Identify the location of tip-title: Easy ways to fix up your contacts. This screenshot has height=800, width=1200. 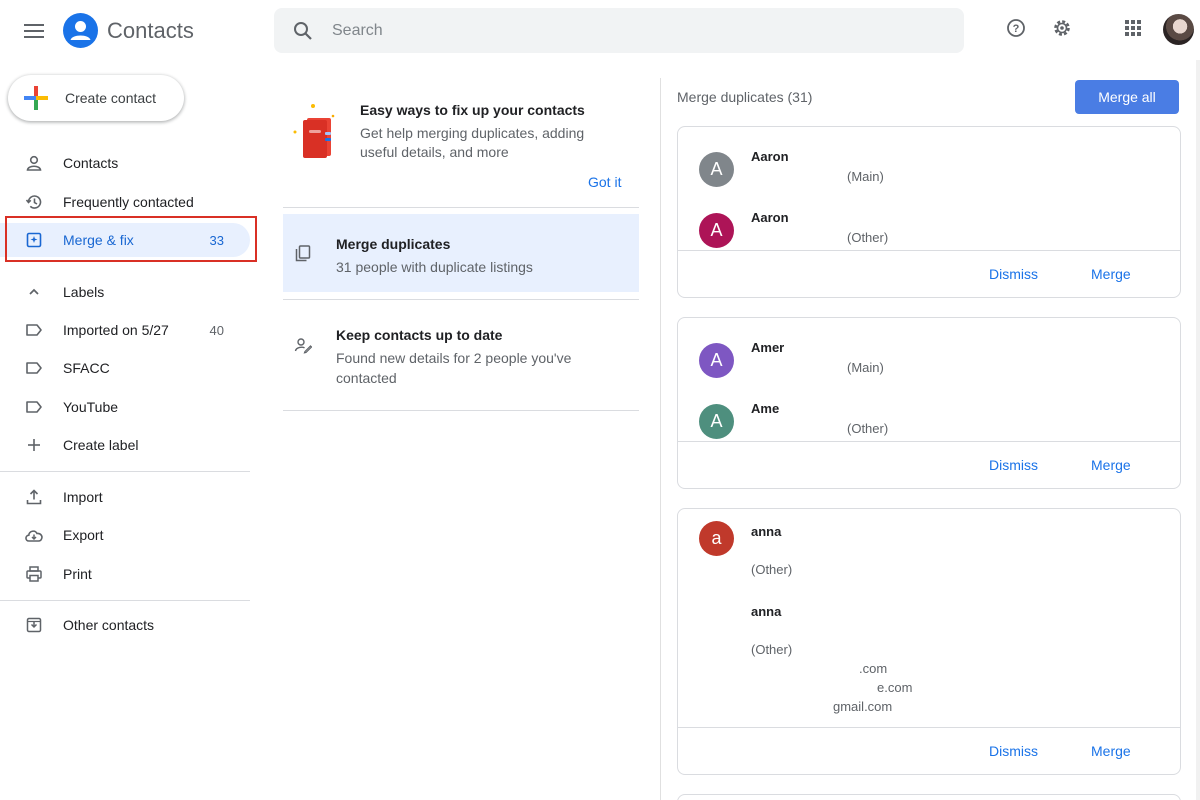
(472, 110).